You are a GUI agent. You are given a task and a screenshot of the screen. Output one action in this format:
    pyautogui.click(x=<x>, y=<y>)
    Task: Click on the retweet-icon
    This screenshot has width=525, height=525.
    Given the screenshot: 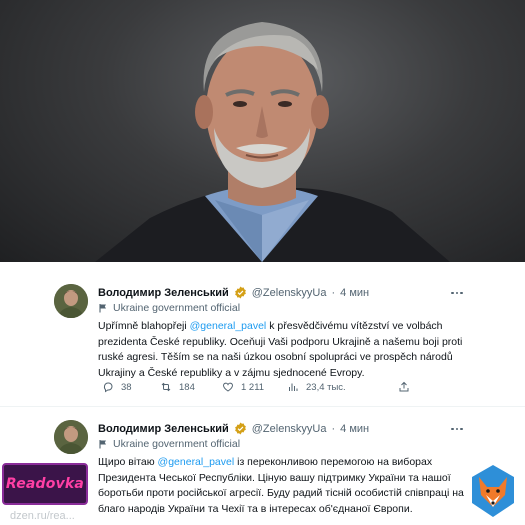 What is the action you would take?
    pyautogui.click(x=166, y=387)
    